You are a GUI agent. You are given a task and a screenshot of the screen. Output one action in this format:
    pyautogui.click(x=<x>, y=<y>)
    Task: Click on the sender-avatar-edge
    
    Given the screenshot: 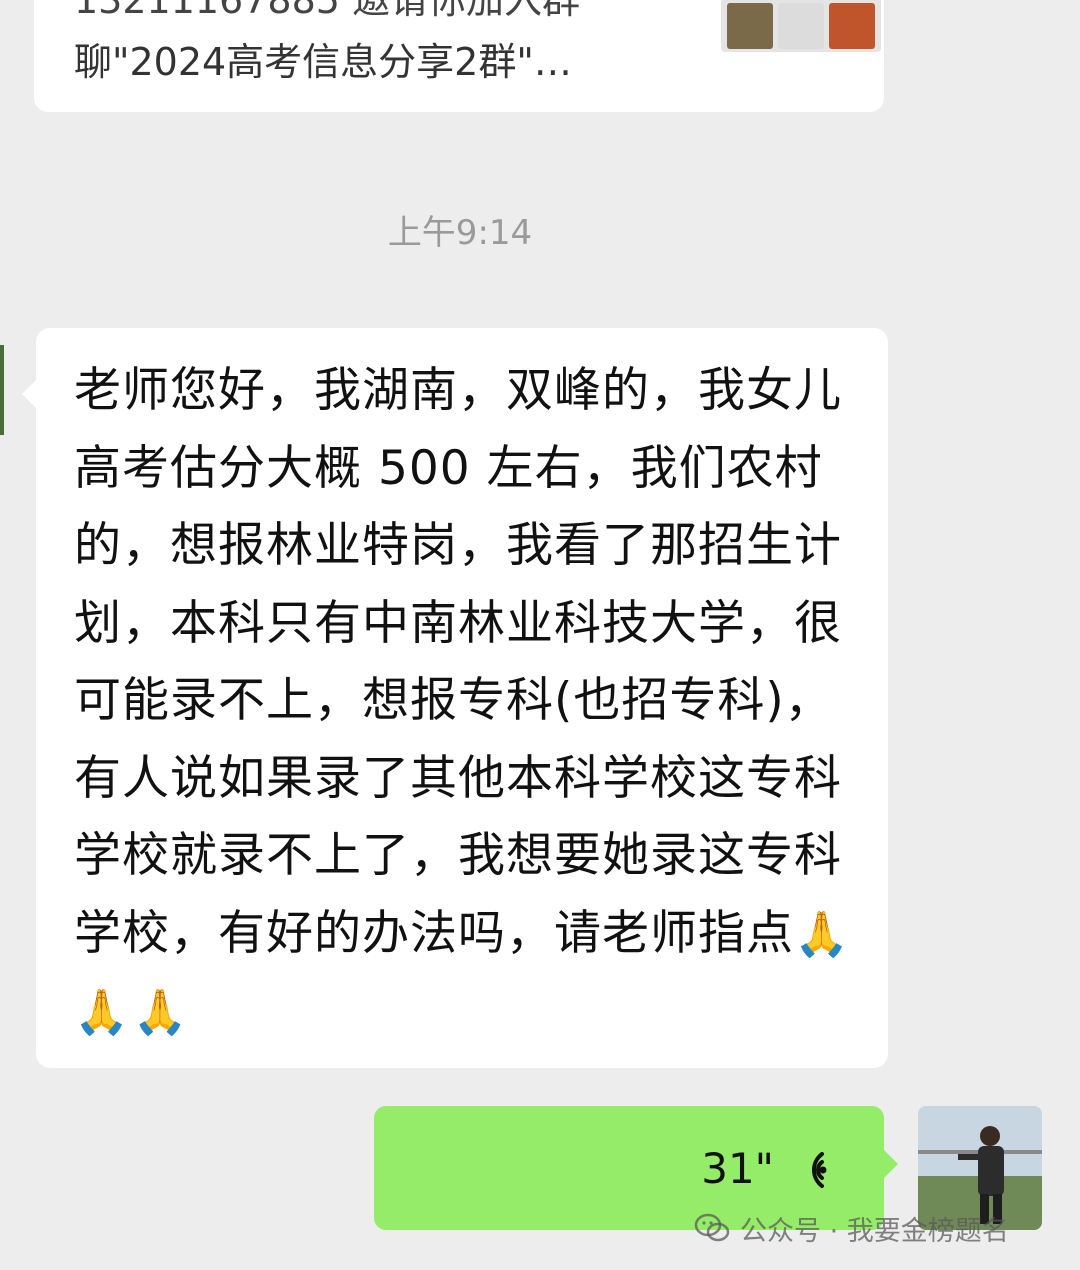 What is the action you would take?
    pyautogui.click(x=2, y=390)
    